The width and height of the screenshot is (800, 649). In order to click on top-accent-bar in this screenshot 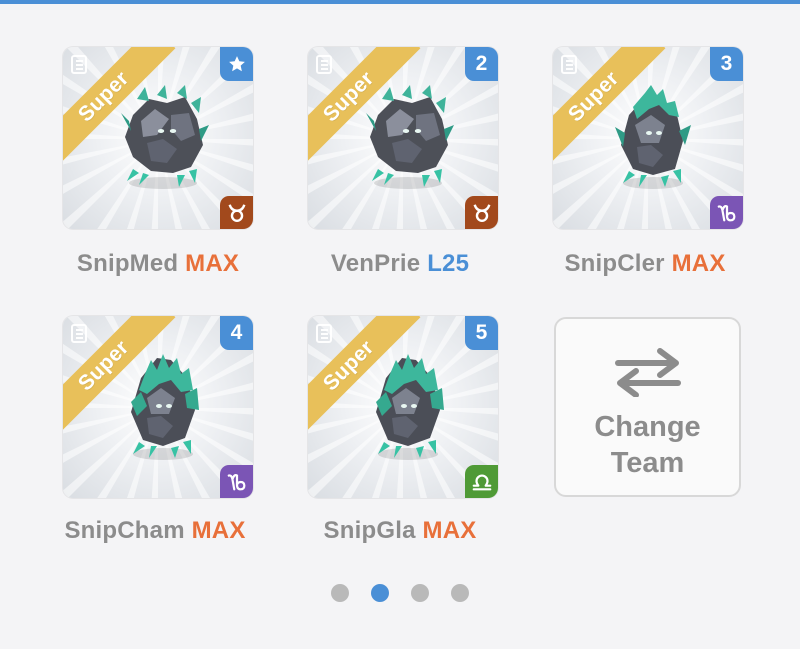, I will do `click(400, 2)`.